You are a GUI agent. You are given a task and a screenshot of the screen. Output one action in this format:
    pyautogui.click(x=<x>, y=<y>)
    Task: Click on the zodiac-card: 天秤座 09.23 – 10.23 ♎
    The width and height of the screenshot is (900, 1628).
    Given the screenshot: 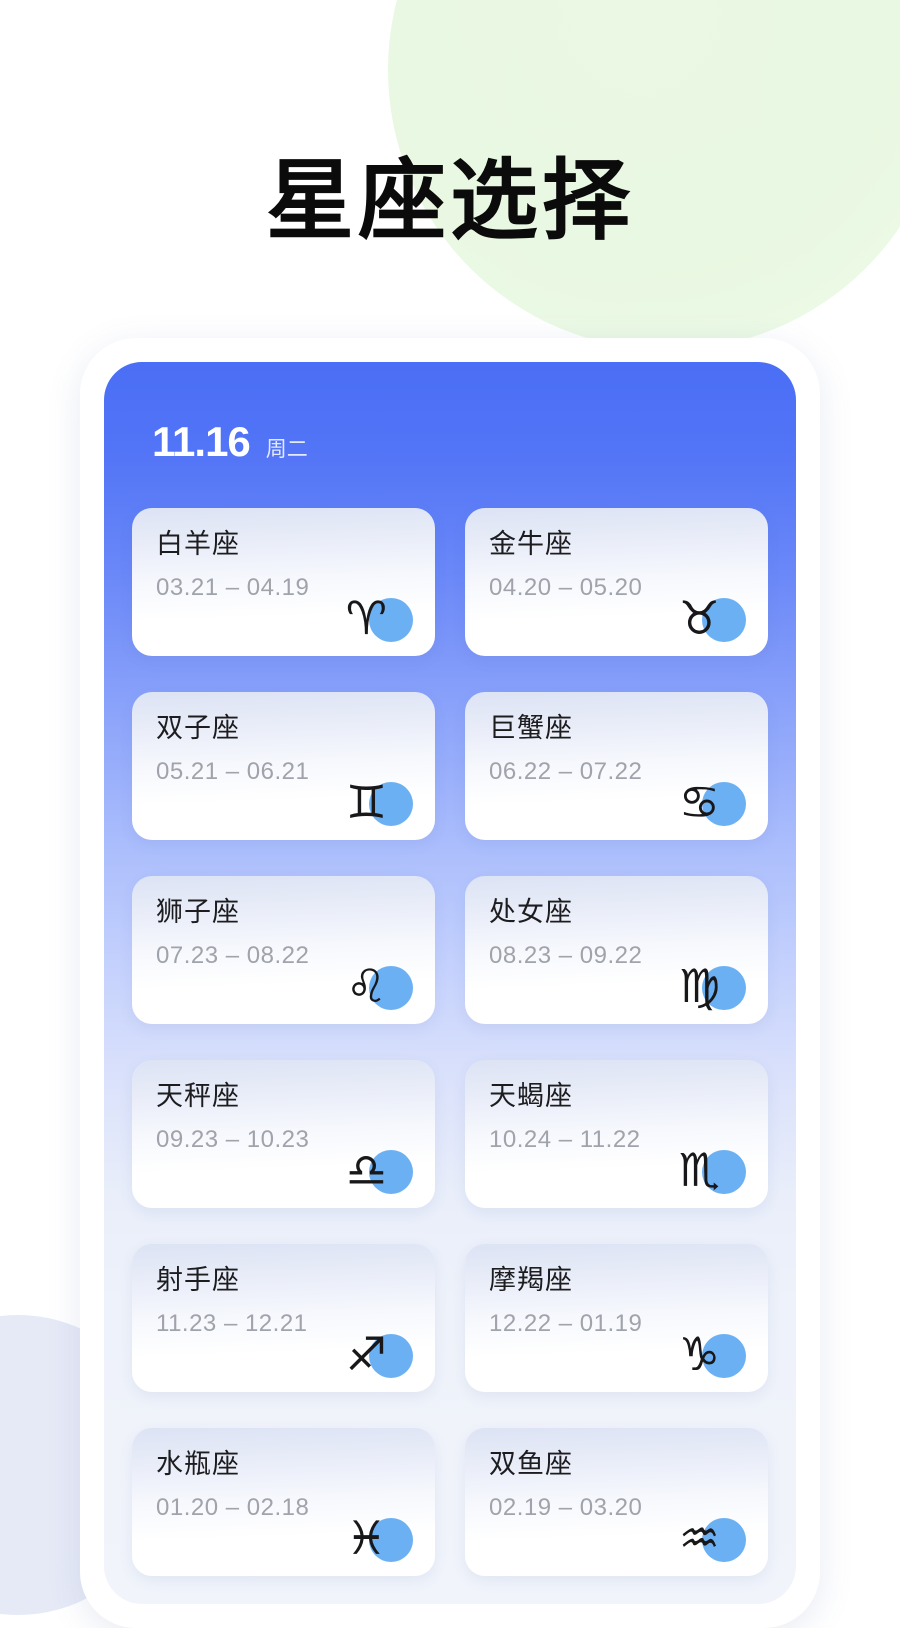 What is the action you would take?
    pyautogui.click(x=283, y=1134)
    